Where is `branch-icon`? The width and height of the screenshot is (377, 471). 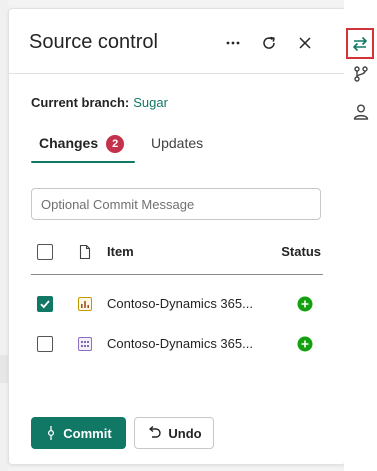 branch-icon is located at coordinates (361, 74).